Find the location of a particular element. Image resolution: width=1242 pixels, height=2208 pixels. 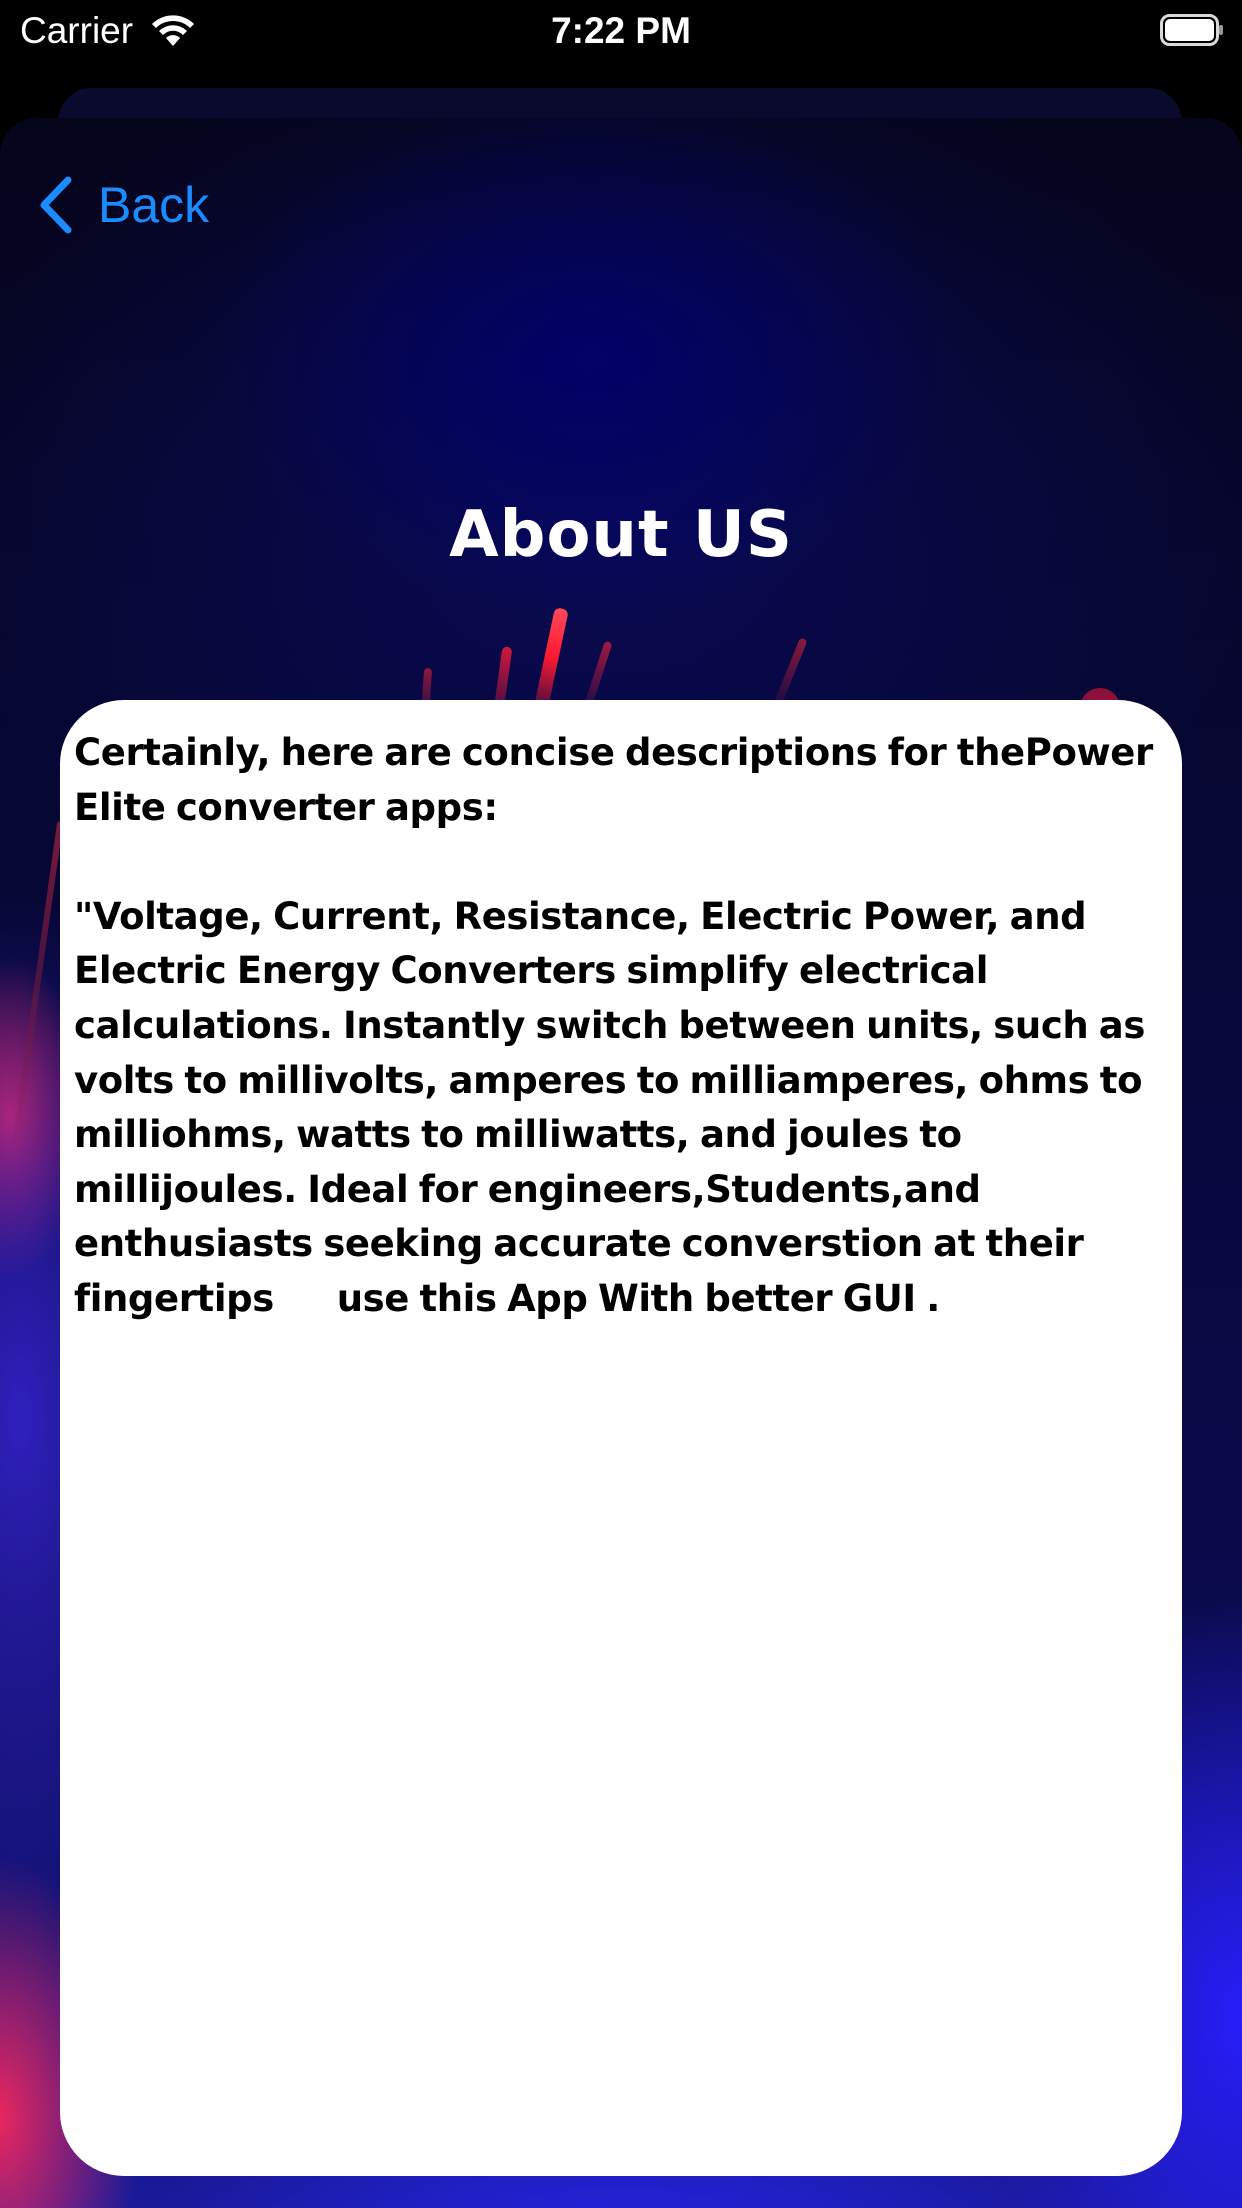

light-streak is located at coordinates (37, 989).